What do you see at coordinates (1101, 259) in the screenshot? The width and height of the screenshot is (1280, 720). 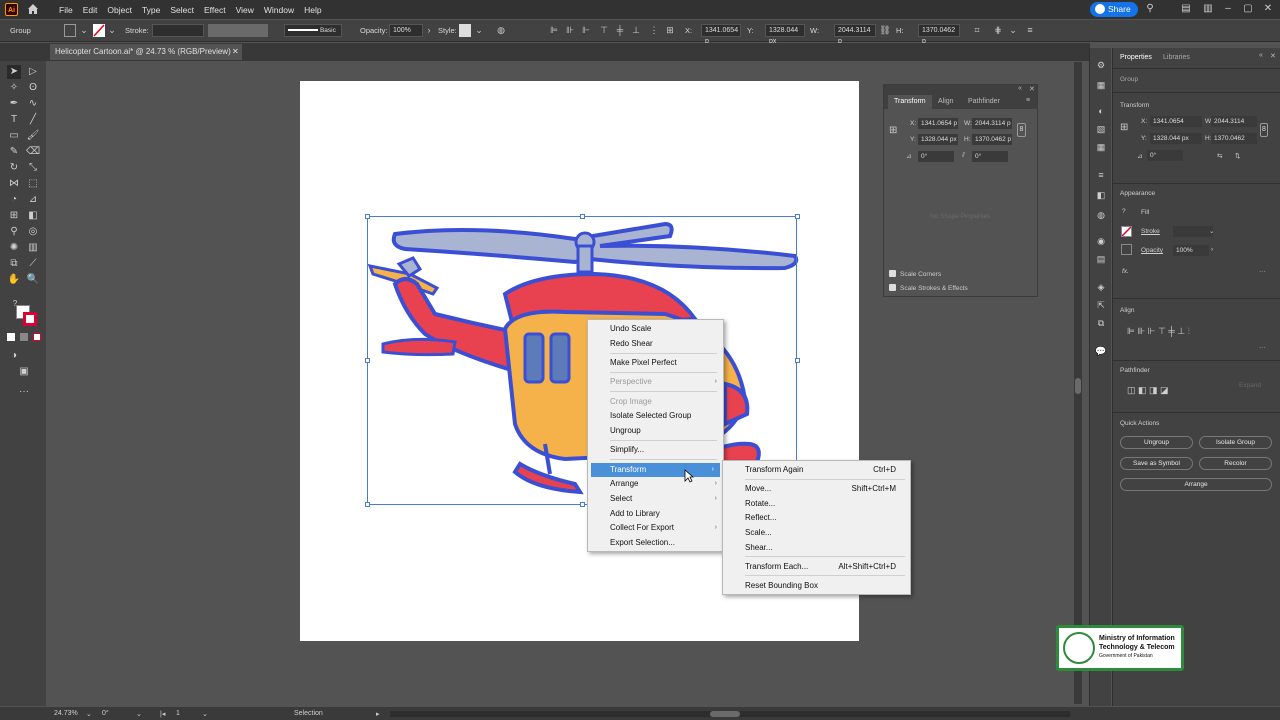 I see `graphic-styles-icon: ▤` at bounding box center [1101, 259].